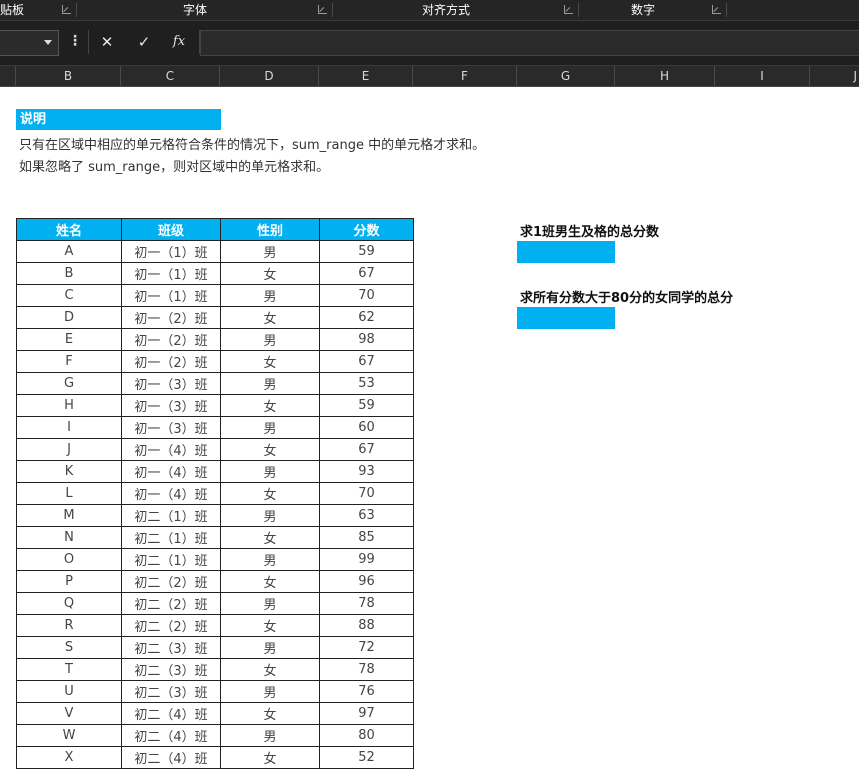  I want to click on cell-score: 80, so click(366, 735).